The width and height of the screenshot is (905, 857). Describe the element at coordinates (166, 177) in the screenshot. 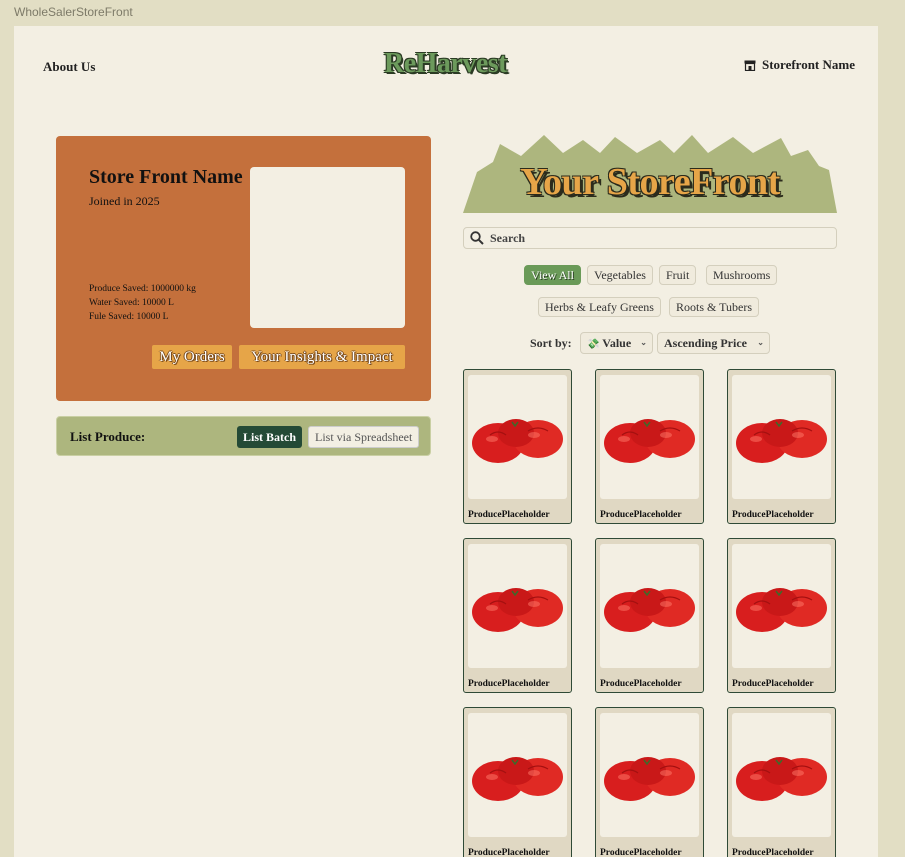

I see `store-front-name: Store Front Name` at that location.